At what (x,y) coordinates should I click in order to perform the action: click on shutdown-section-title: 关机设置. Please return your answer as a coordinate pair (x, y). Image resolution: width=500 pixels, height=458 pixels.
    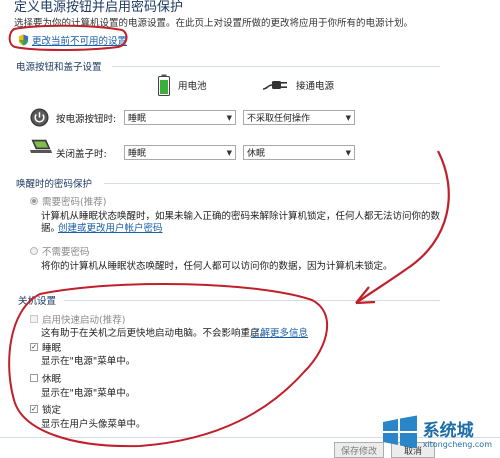
    Looking at the image, I should click on (37, 301).